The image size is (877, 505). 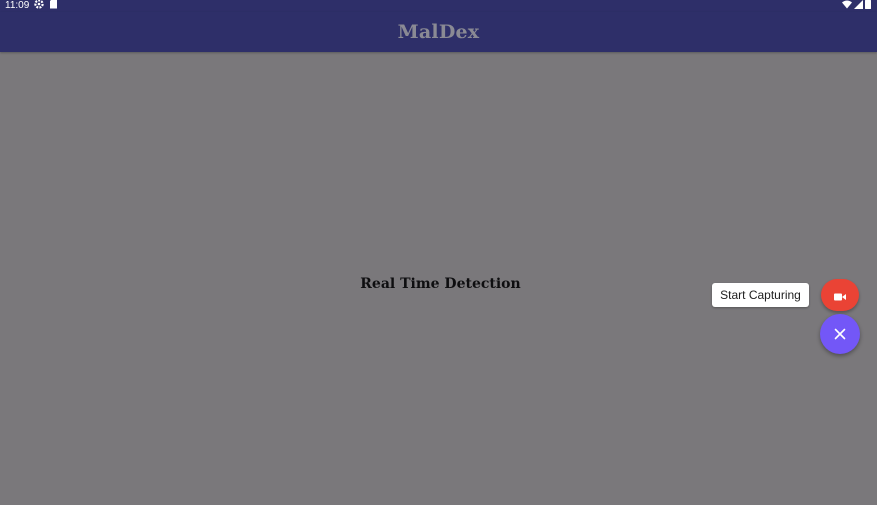 What do you see at coordinates (847, 6) in the screenshot?
I see `wifi-icon` at bounding box center [847, 6].